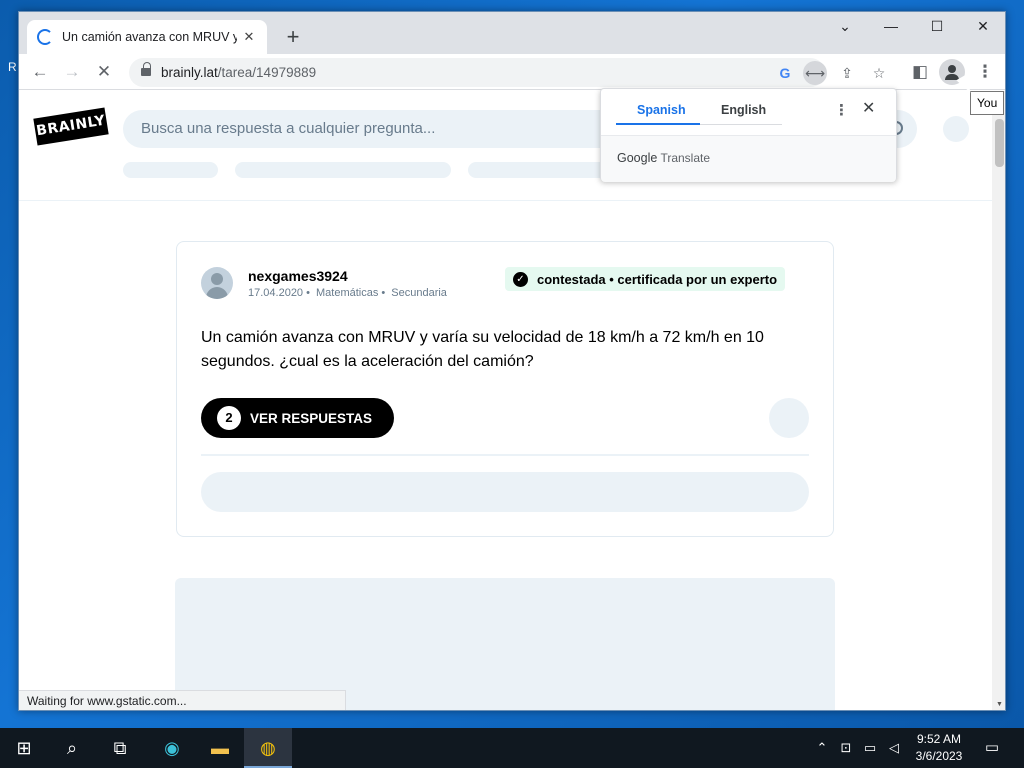  Describe the element at coordinates (12, 67) in the screenshot. I see `desktop-icon-fragment: R` at that location.